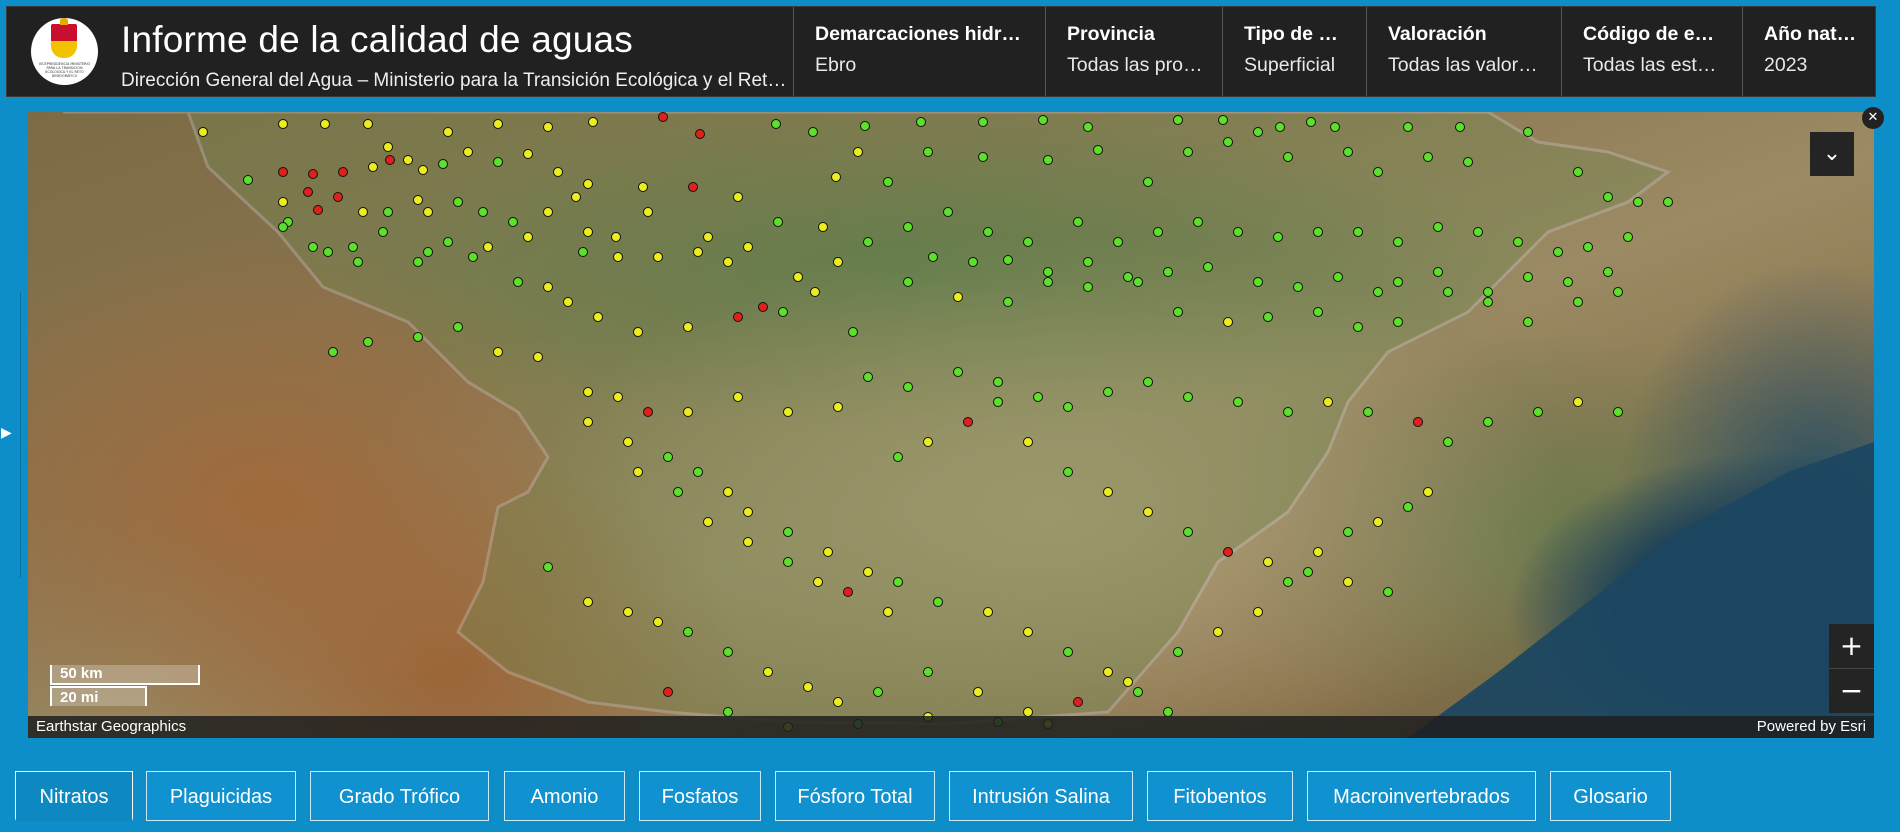 This screenshot has width=1900, height=832. I want to click on tab-macroinvertebrados: Macroinvertebrados, so click(1421, 796).